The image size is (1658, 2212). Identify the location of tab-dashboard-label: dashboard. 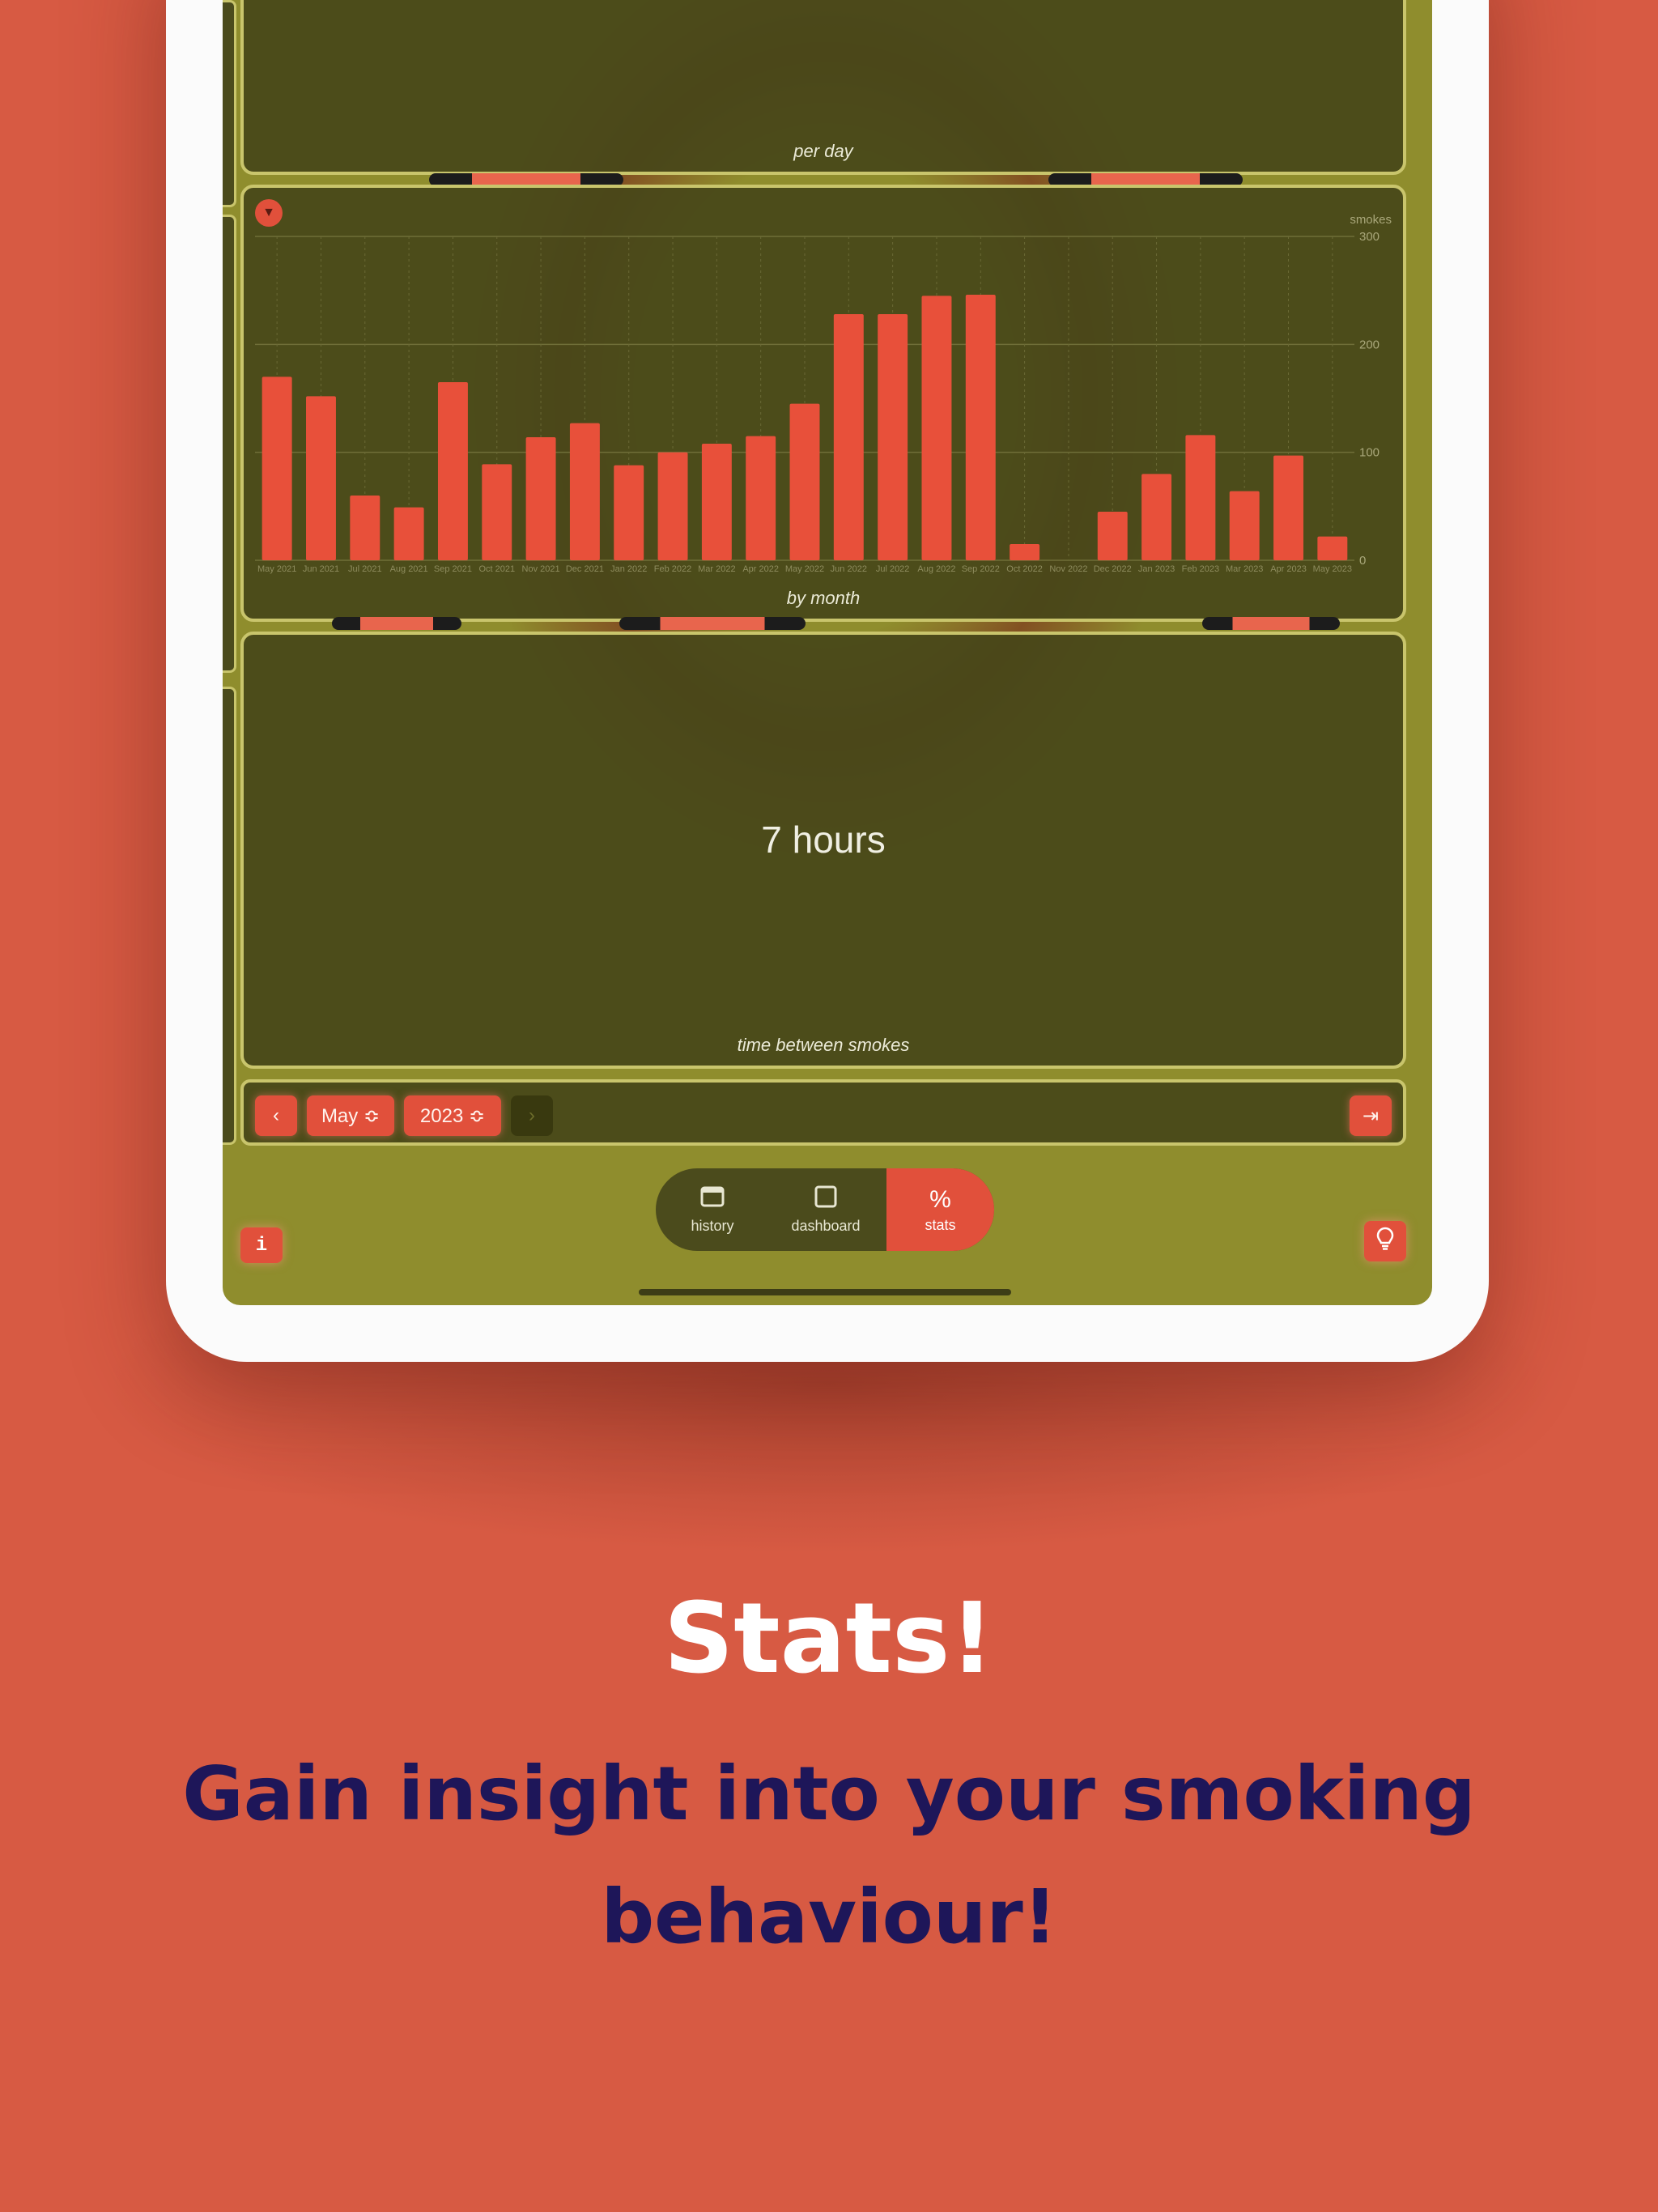
(826, 1226).